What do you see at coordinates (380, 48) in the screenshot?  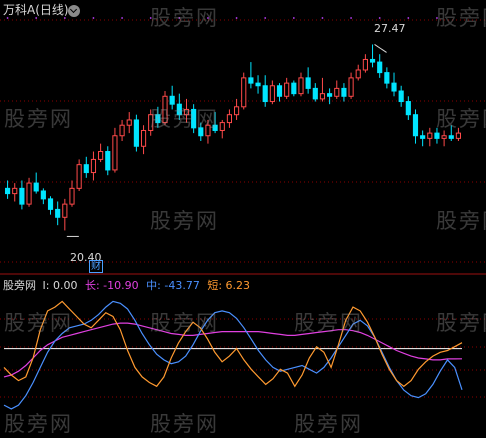 I see `high-marker-arrow` at bounding box center [380, 48].